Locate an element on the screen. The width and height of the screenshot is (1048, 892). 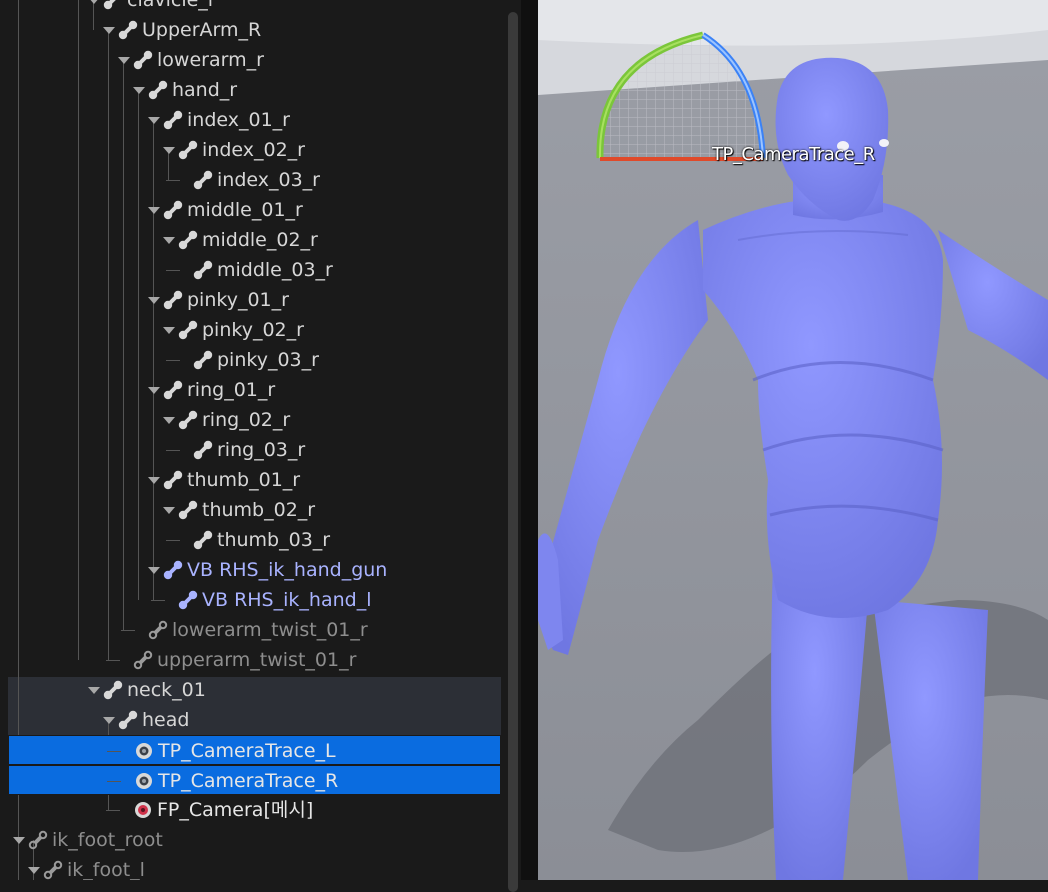
tree-row-upperarm-twist-01-r: upperarm_twist_01_r is located at coordinates (250, 660).